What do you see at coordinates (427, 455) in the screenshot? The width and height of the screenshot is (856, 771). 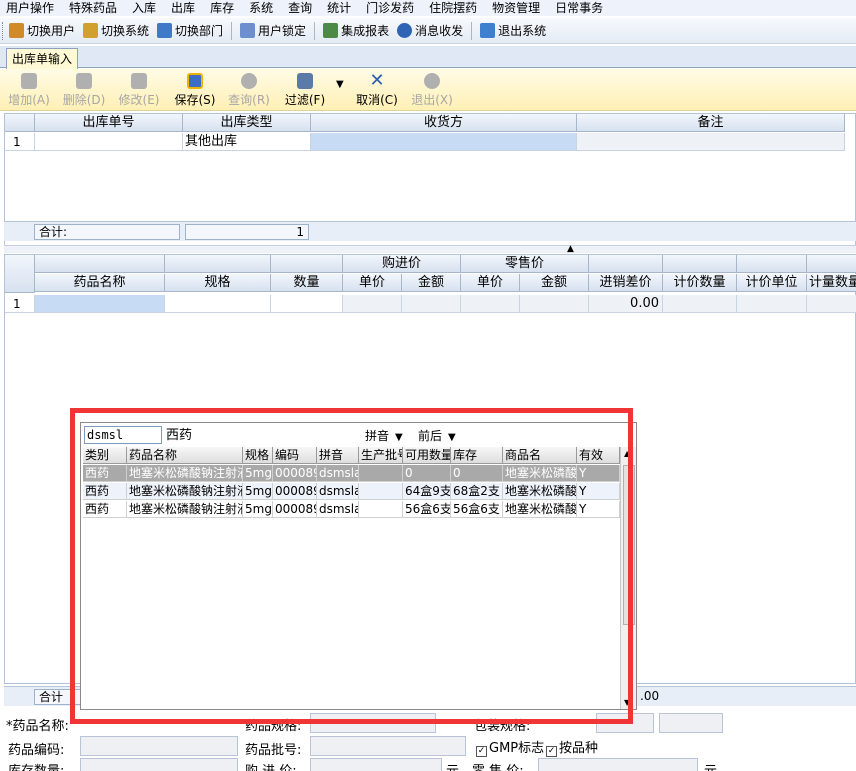 I see `col-available: 可用数量` at bounding box center [427, 455].